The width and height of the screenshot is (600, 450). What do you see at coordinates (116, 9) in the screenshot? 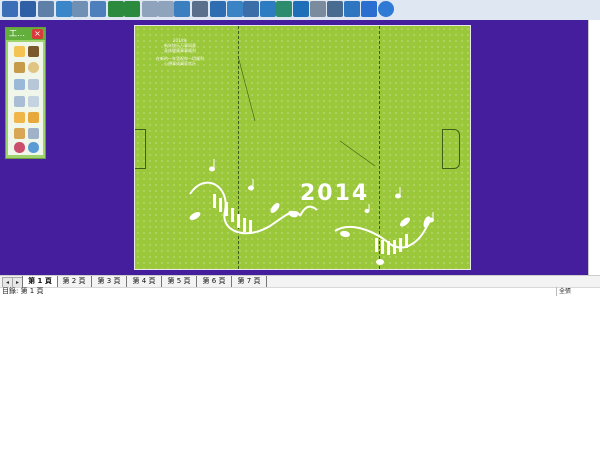
I see `prev-page-icon` at bounding box center [116, 9].